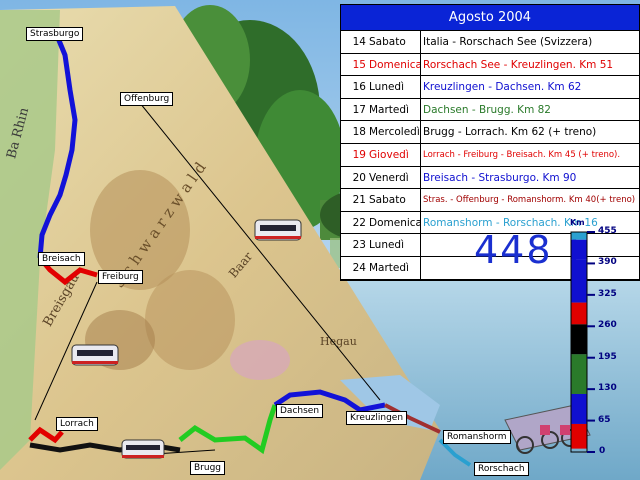 The height and width of the screenshot is (480, 640). What do you see at coordinates (607, 293) in the screenshot?
I see `gauge-tick-label: 325` at bounding box center [607, 293].